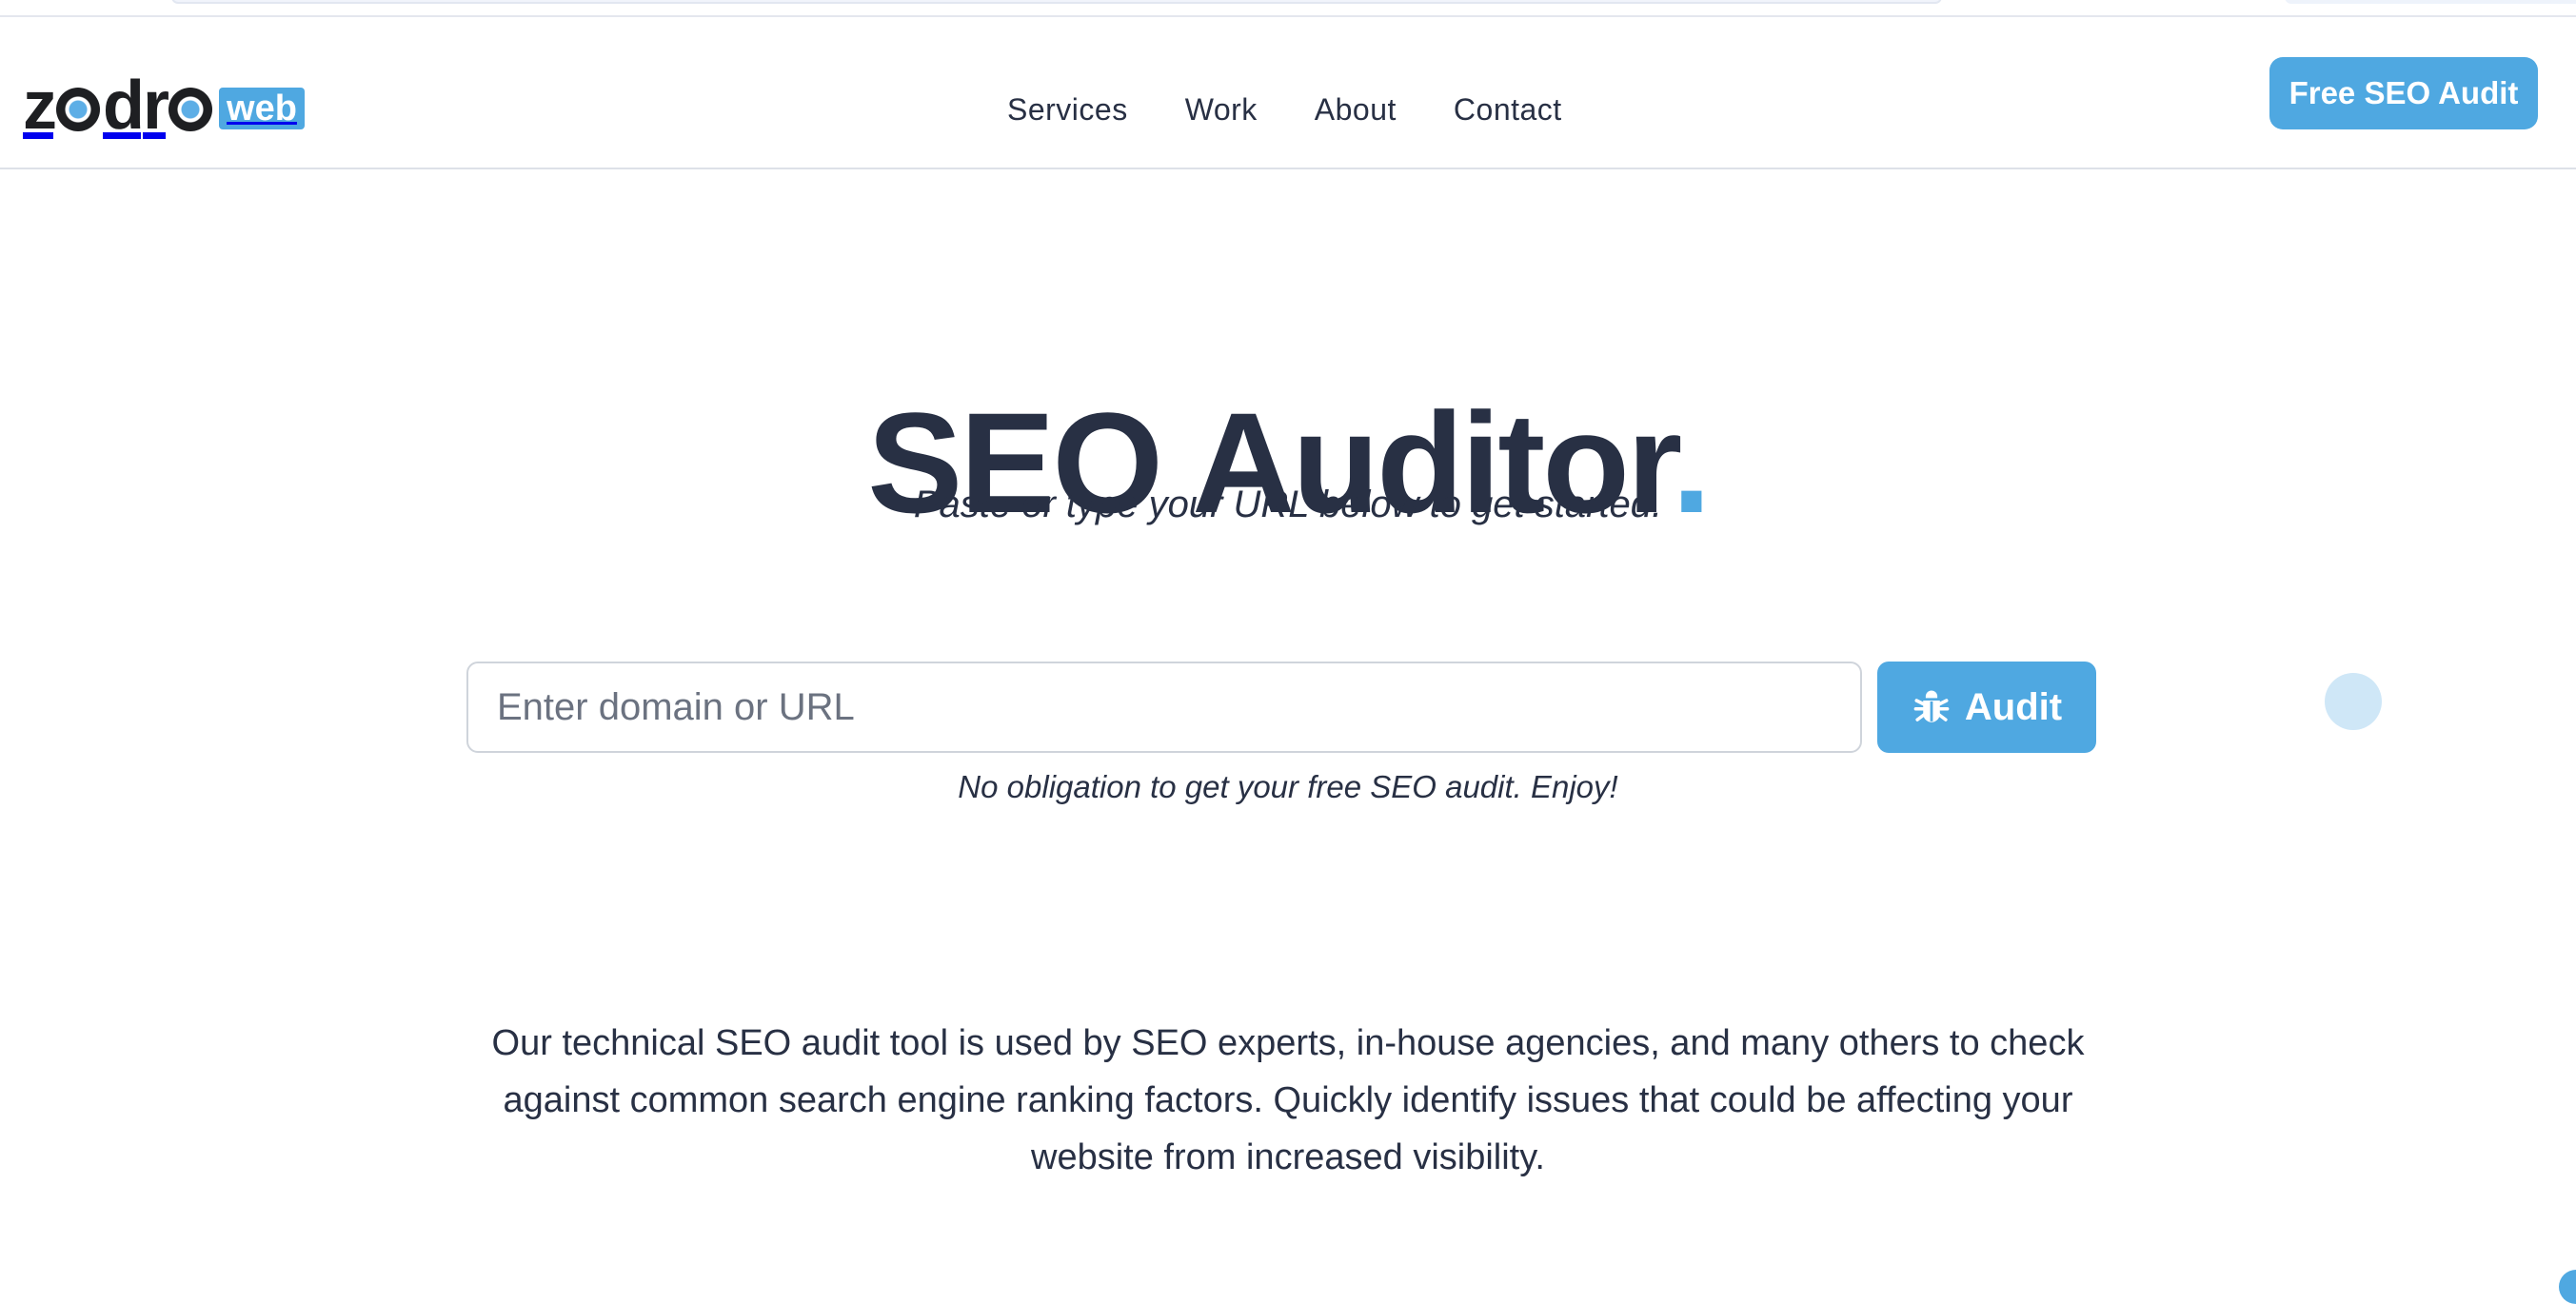  What do you see at coordinates (1284, 109) in the screenshot?
I see `main-nav: Services Work About Contact` at bounding box center [1284, 109].